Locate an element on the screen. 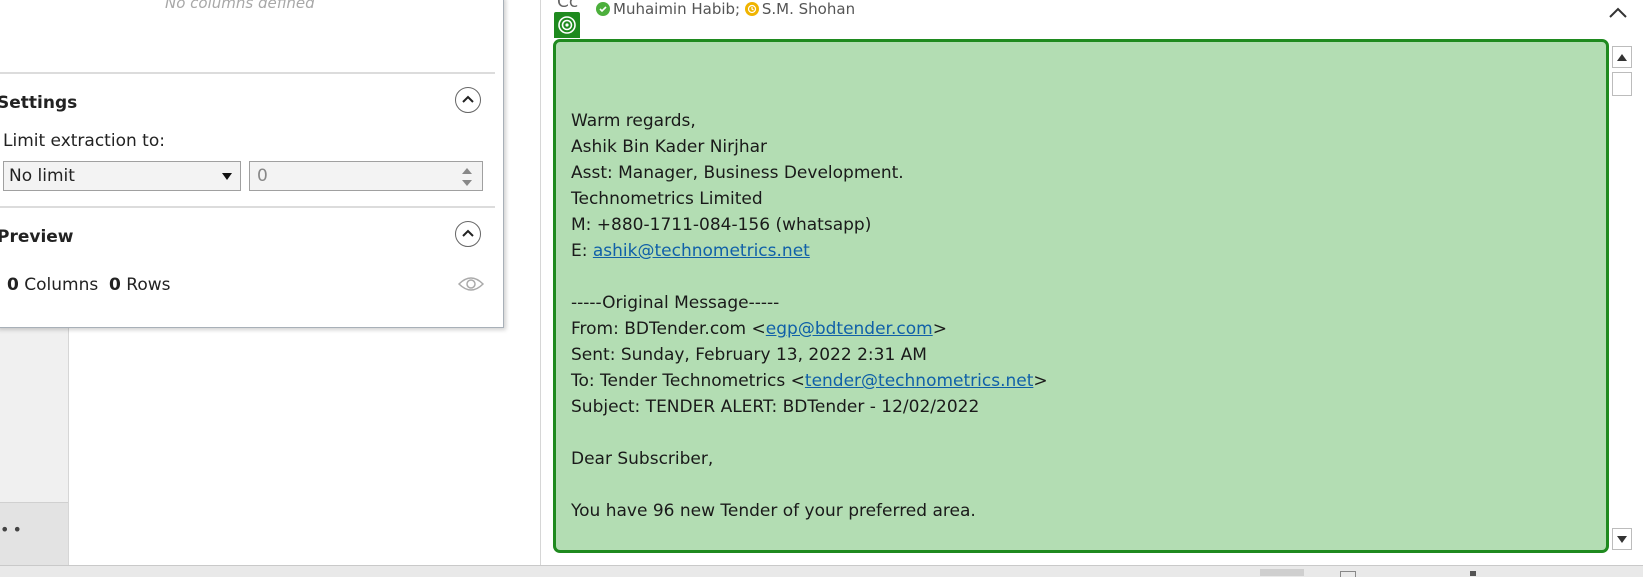 This screenshot has height=577, width=1643. limit-number-value: 0 is located at coordinates (262, 176).